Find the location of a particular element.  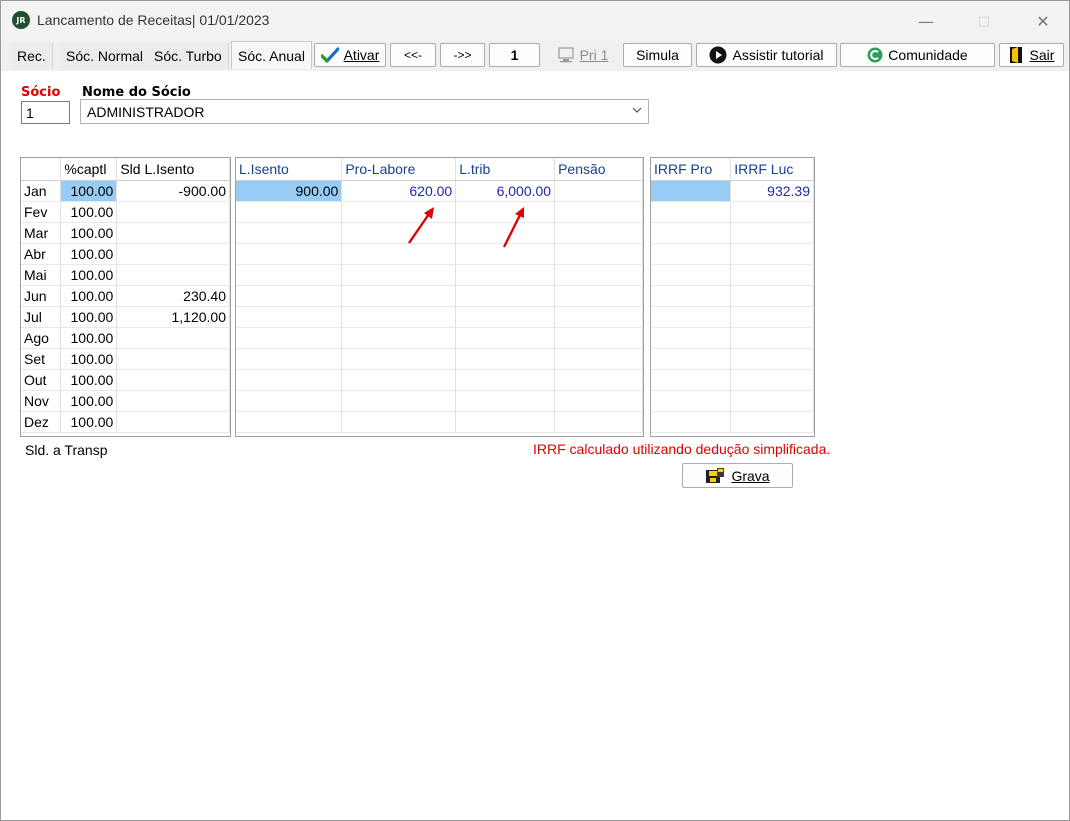

grid1-cell: Fev is located at coordinates (41, 212).